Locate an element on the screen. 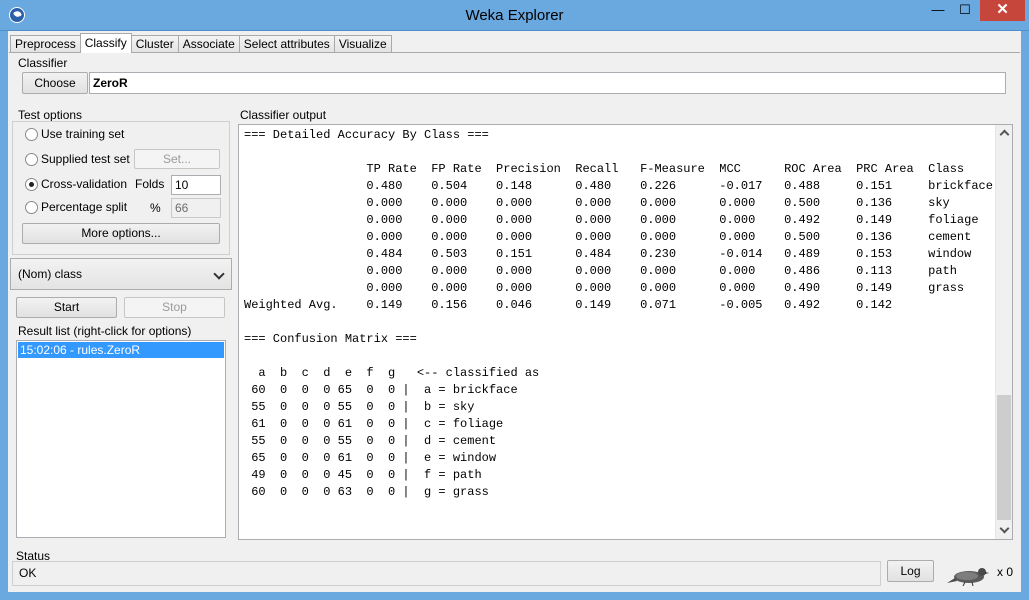  maximize-button: ☐ is located at coordinates (965, 10).